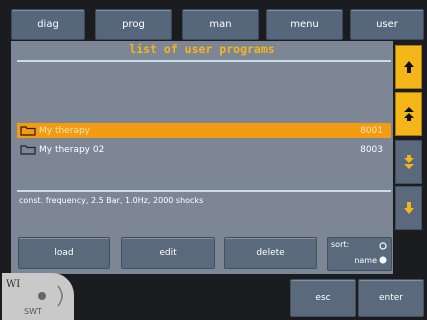 The image size is (427, 320). What do you see at coordinates (64, 130) in the screenshot?
I see `program-name: My therapy` at bounding box center [64, 130].